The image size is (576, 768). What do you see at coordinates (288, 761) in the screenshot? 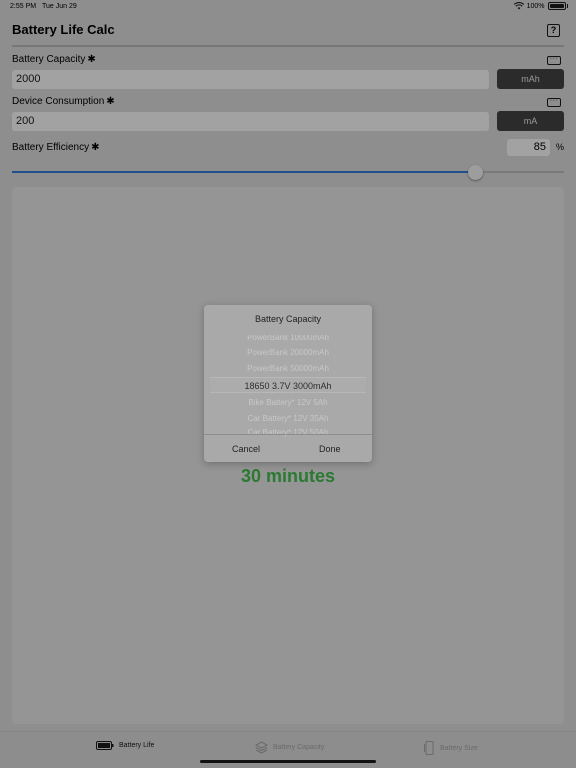
I see `home-indicator` at bounding box center [288, 761].